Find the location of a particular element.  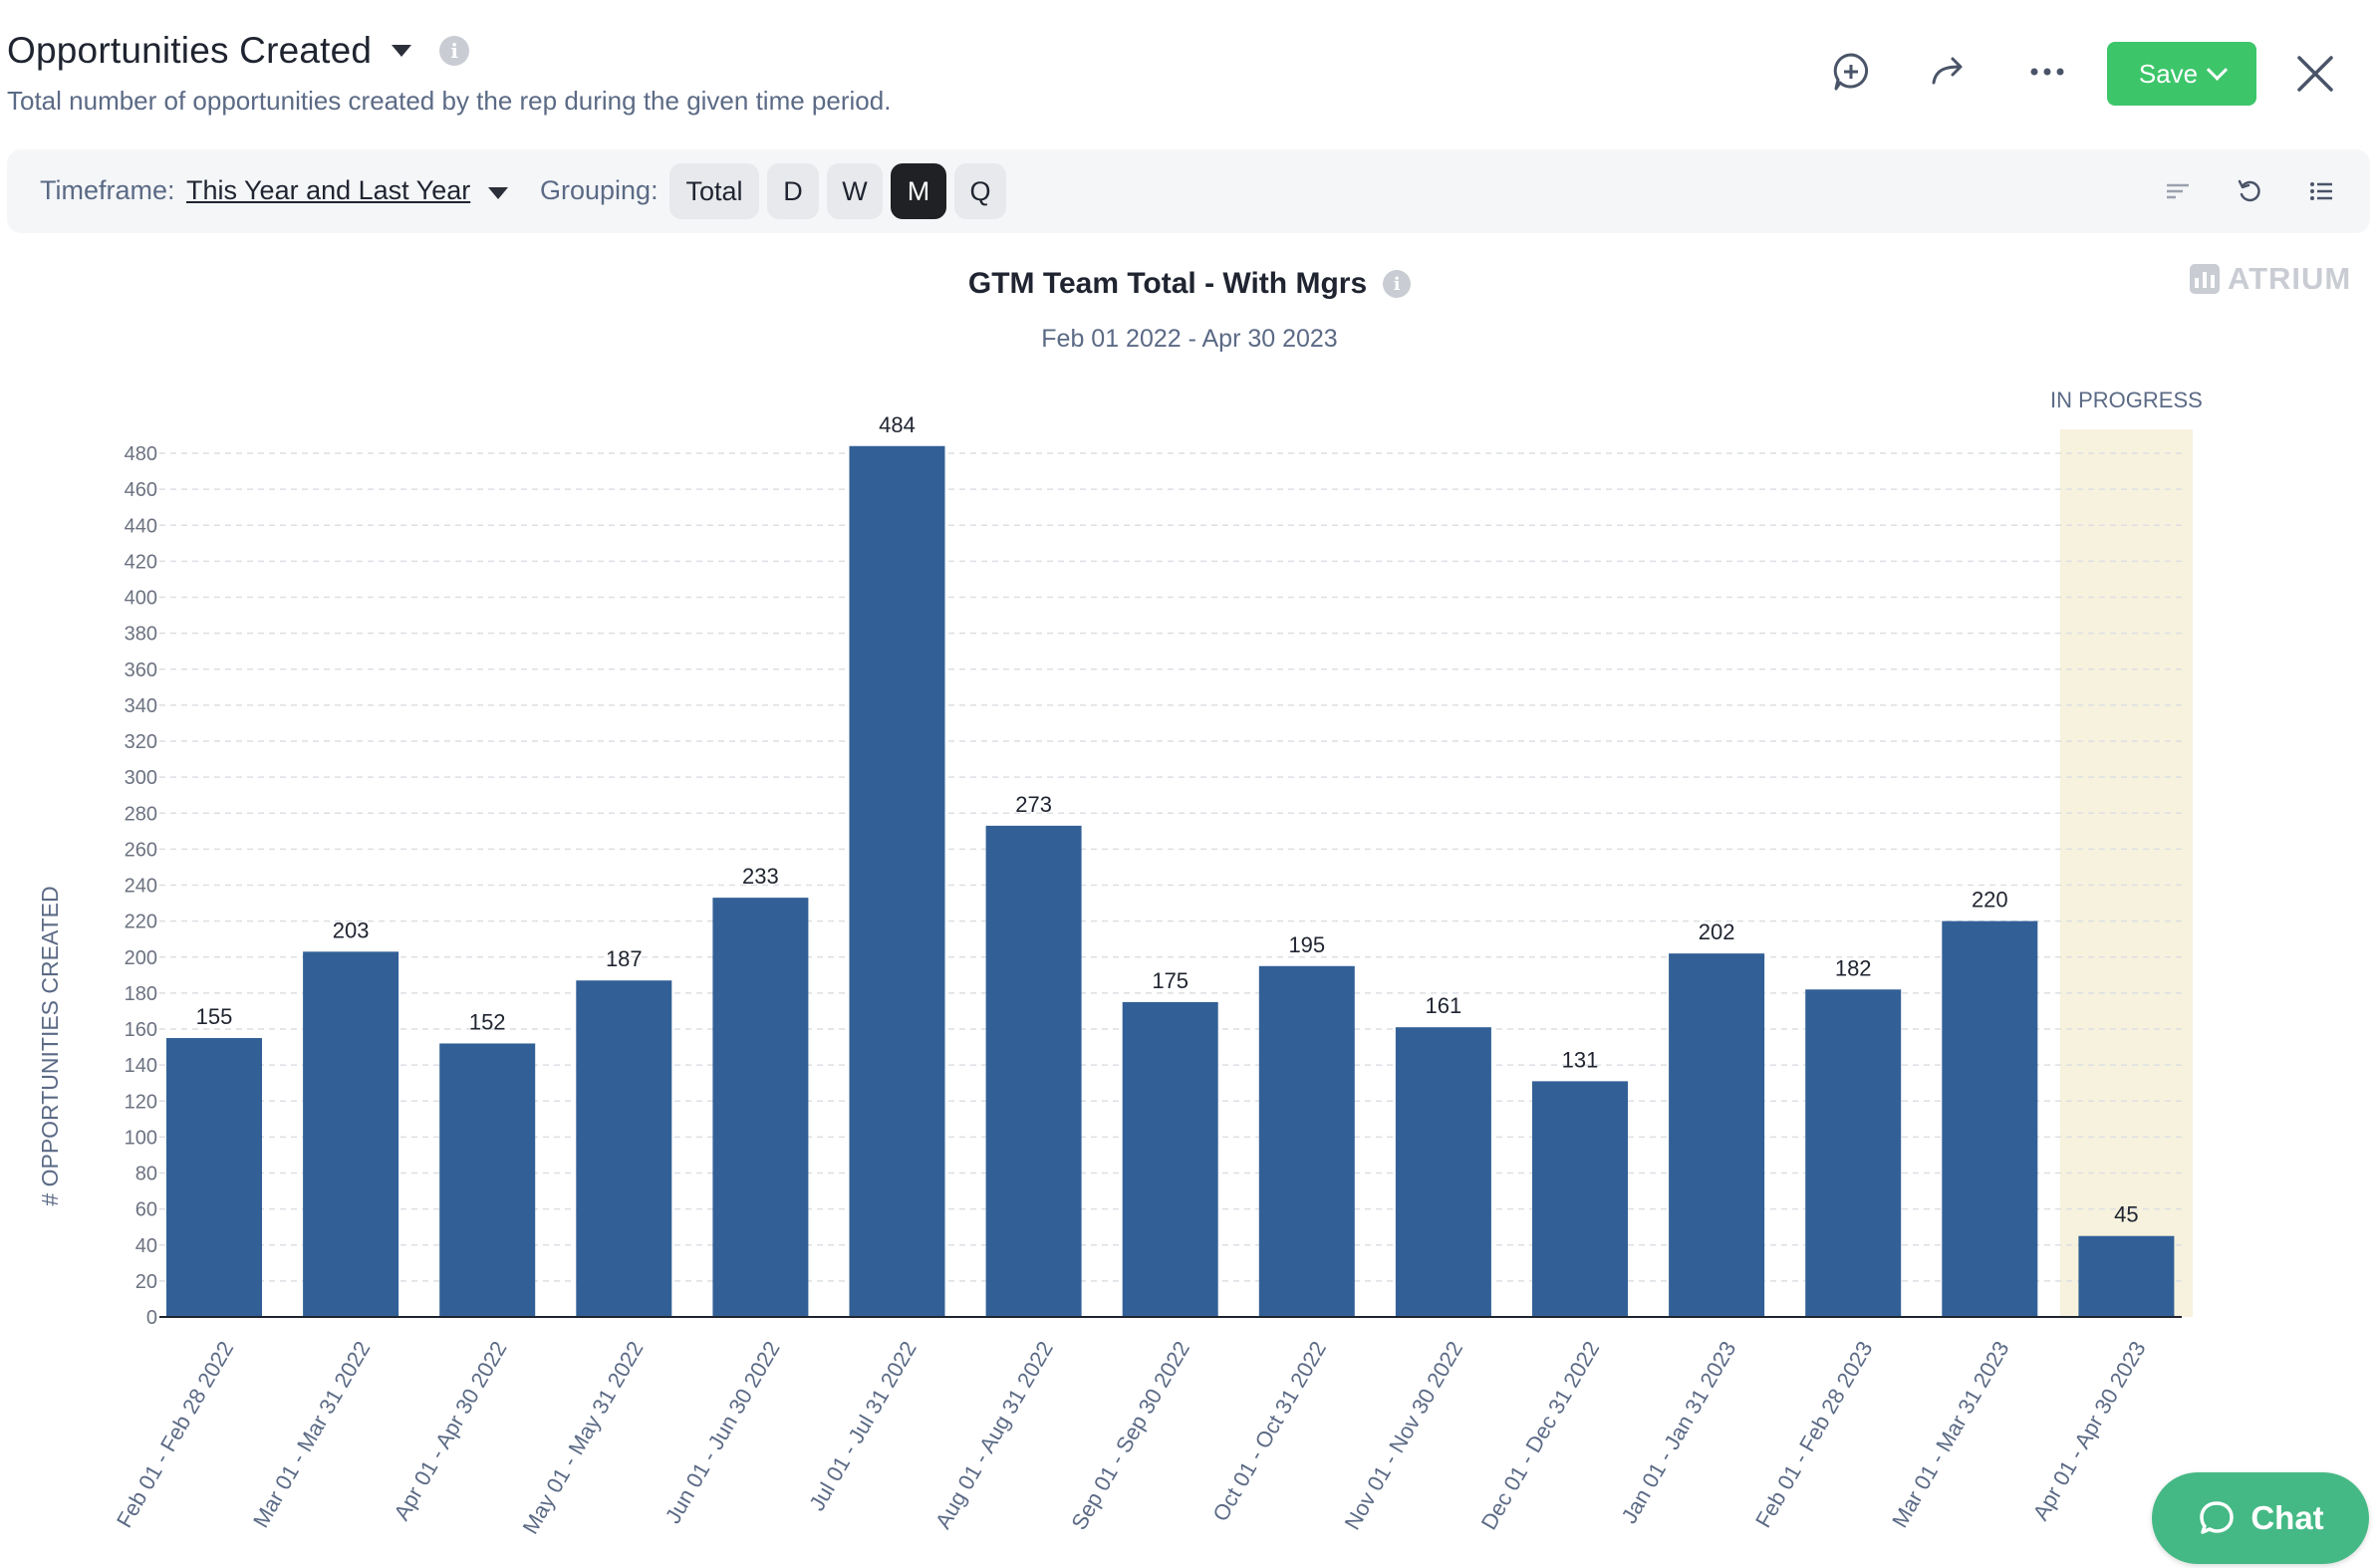

x-tick-label: Jul 01 - Jul 31 2022 is located at coordinates (863, 1426).